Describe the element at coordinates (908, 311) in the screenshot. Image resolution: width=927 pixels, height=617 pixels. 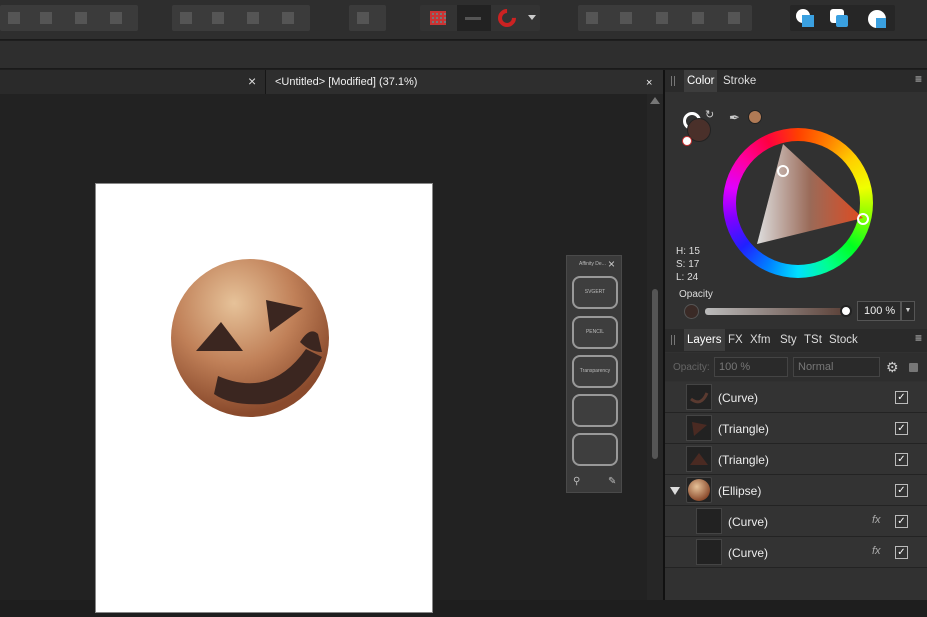
I see `chevron-down-icon: ▼` at that location.